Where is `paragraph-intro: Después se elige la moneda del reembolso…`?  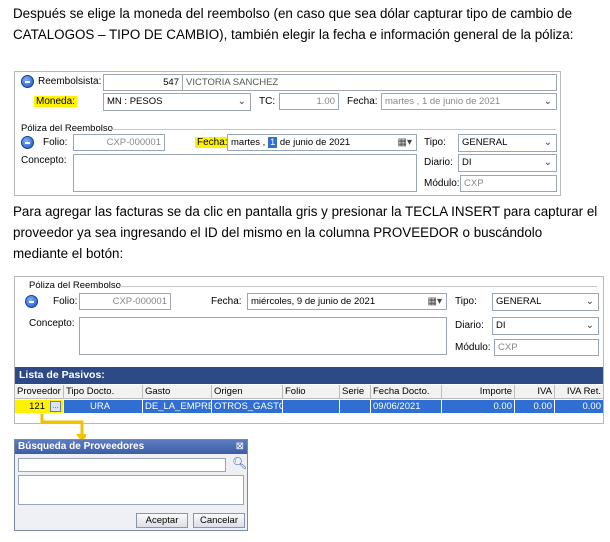
paragraph-intro: Después se elige la moneda del reembolso… is located at coordinates (293, 24).